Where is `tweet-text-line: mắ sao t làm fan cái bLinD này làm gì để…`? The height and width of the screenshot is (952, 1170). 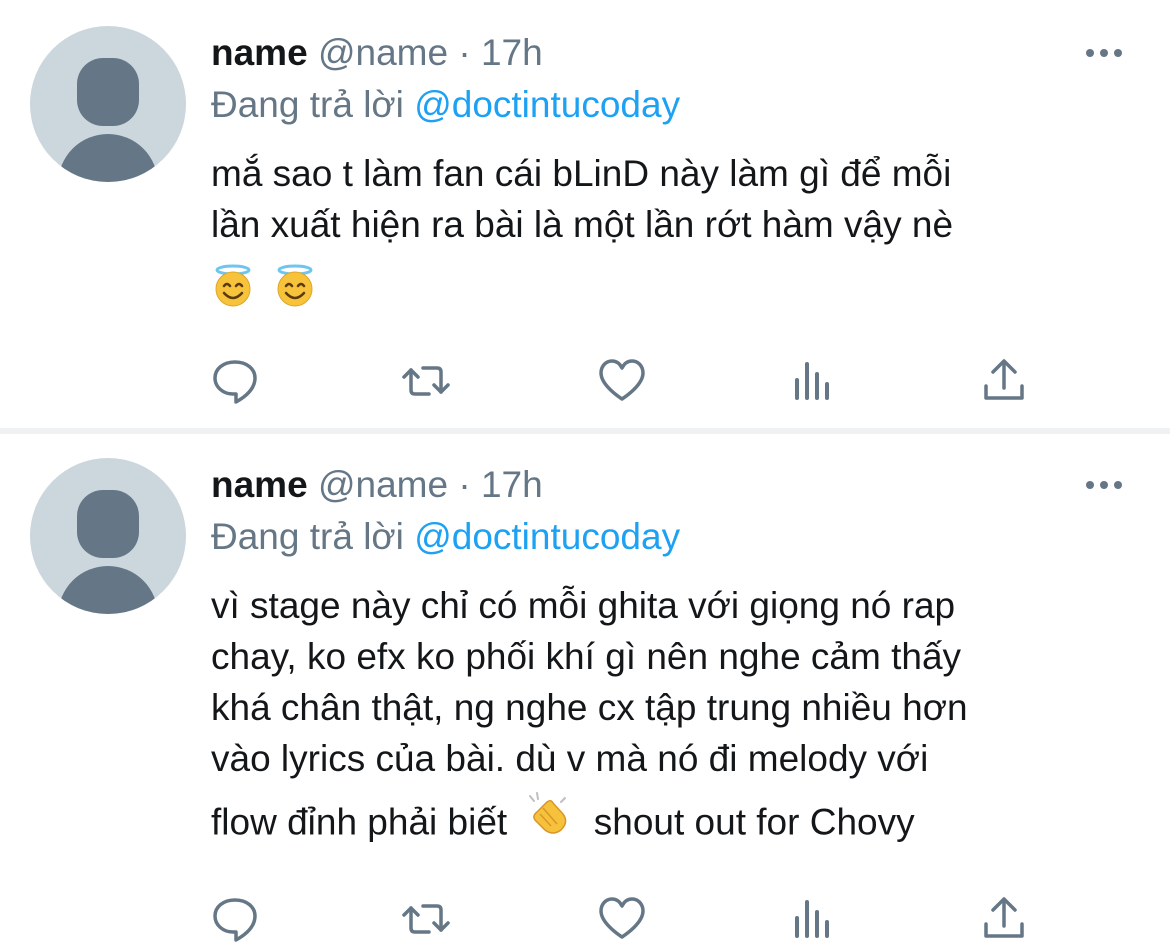 tweet-text-line: mắ sao t làm fan cái bLinD này làm gì để… is located at coordinates (581, 173).